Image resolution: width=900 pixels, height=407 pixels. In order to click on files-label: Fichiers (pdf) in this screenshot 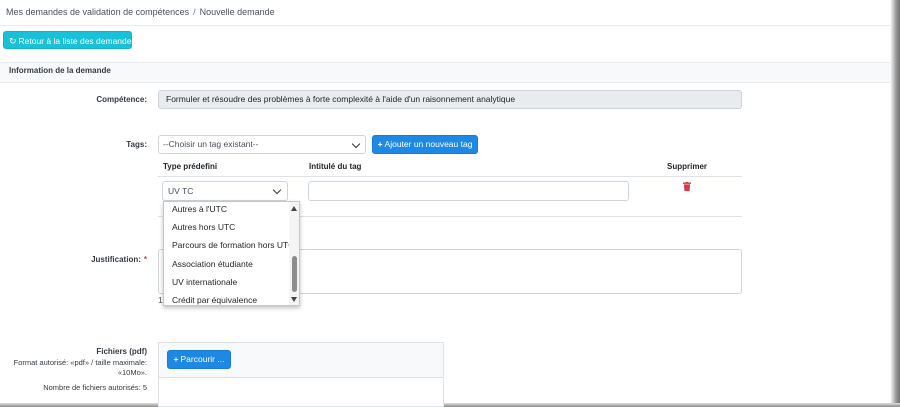, I will do `click(121, 351)`.